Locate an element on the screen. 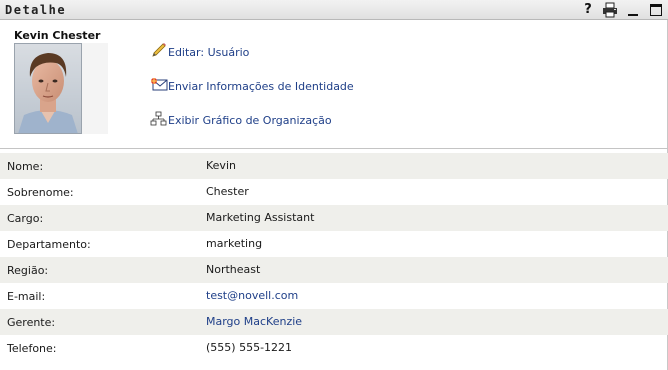 This screenshot has height=370, width=668. minimize-icon is located at coordinates (633, 10).